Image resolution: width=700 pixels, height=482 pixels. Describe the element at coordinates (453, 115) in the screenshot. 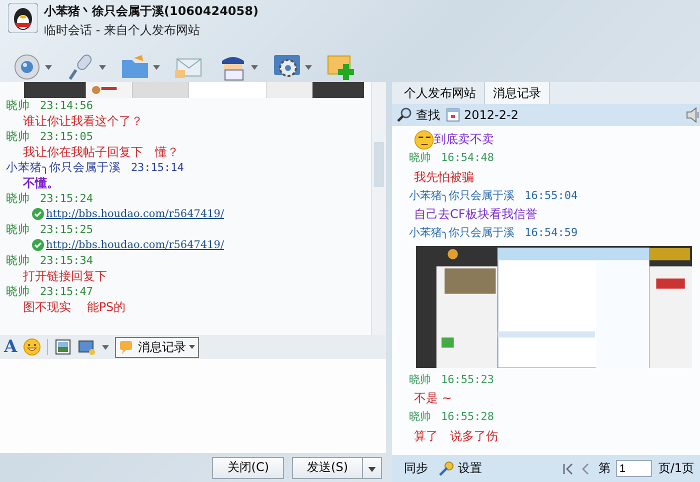

I see `calendar-icon` at that location.